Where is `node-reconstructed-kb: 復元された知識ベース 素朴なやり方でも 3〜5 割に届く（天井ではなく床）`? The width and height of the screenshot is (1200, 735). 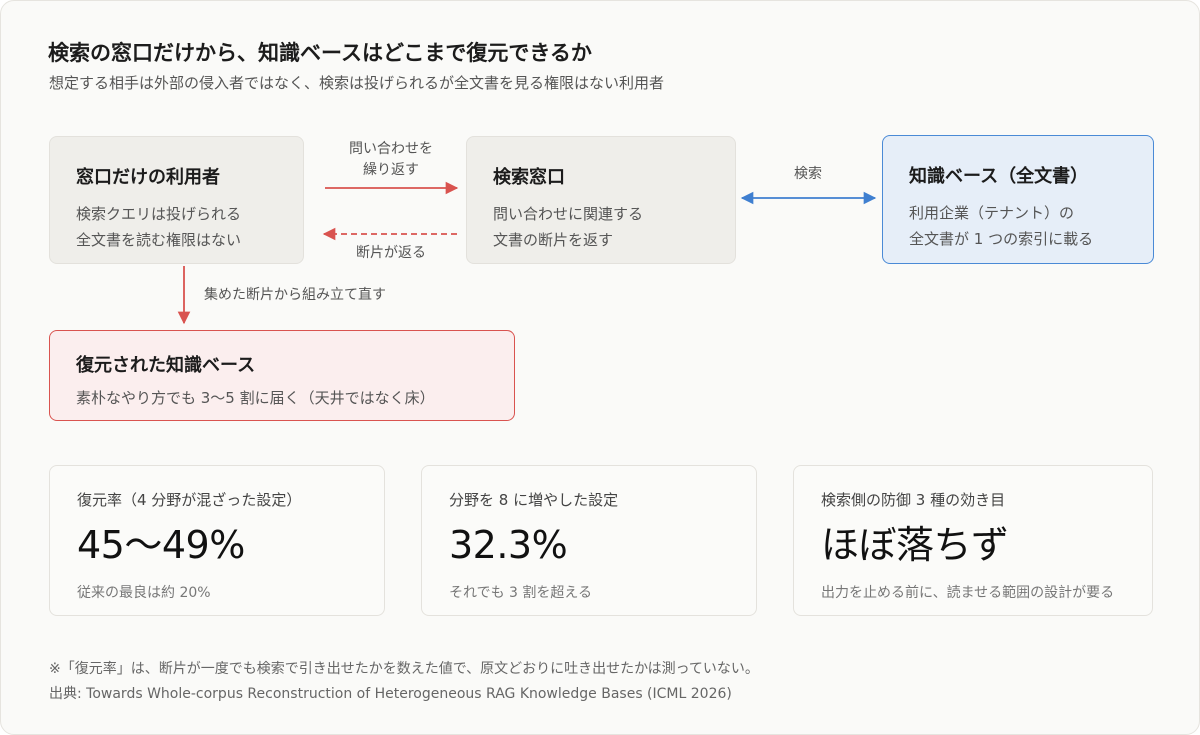
node-reconstructed-kb: 復元された知識ベース 素朴なやり方でも 3〜5 割に届く（天井ではなく床） is located at coordinates (282, 375).